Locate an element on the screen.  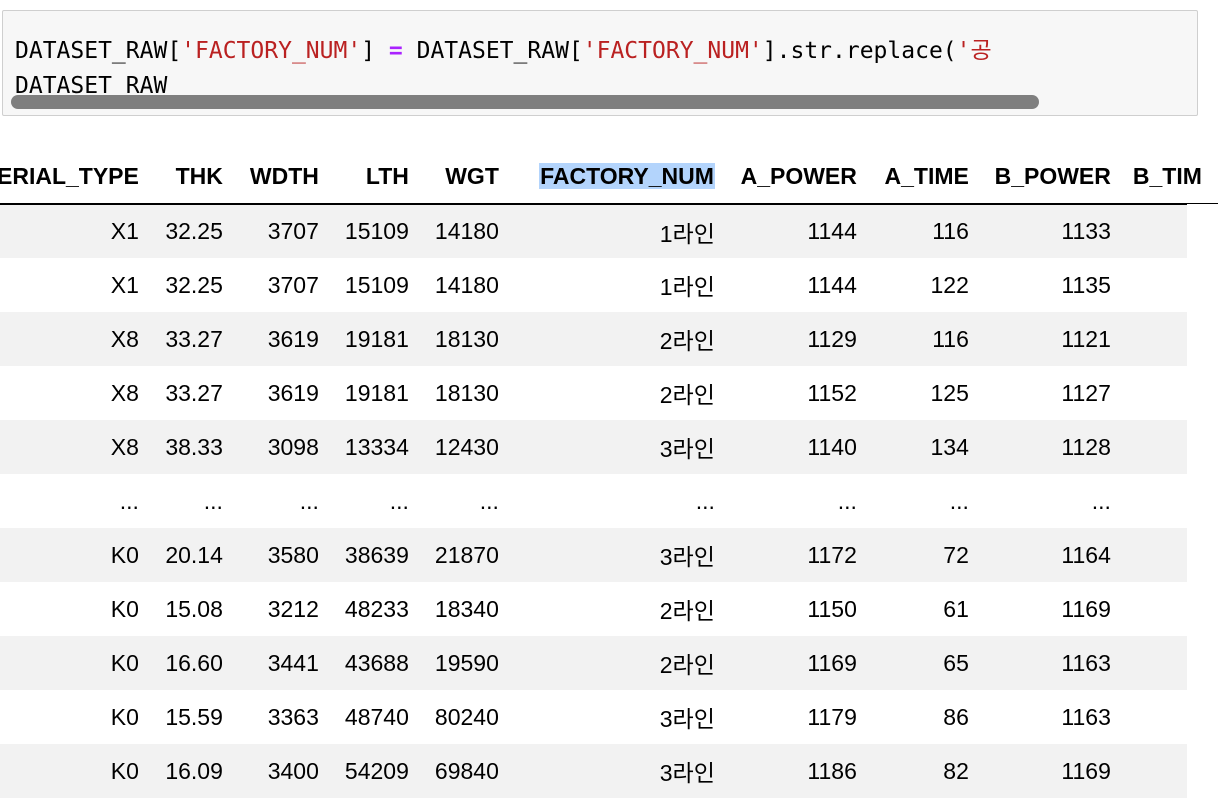
table-cell: 1172 is located at coordinates (832, 554).